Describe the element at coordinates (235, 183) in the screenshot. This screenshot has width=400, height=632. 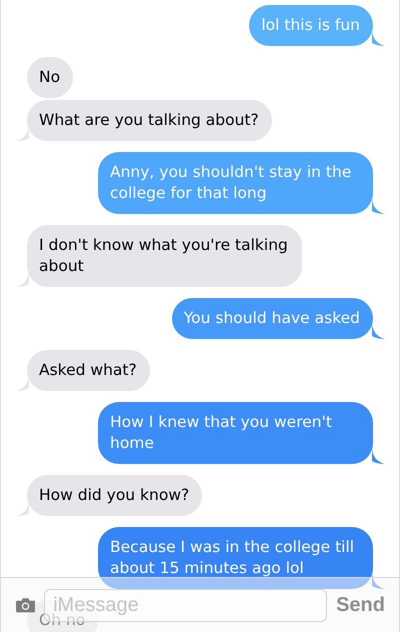
I see `message-bubble: Anny, you shouldn't stay in the college for that long` at that location.